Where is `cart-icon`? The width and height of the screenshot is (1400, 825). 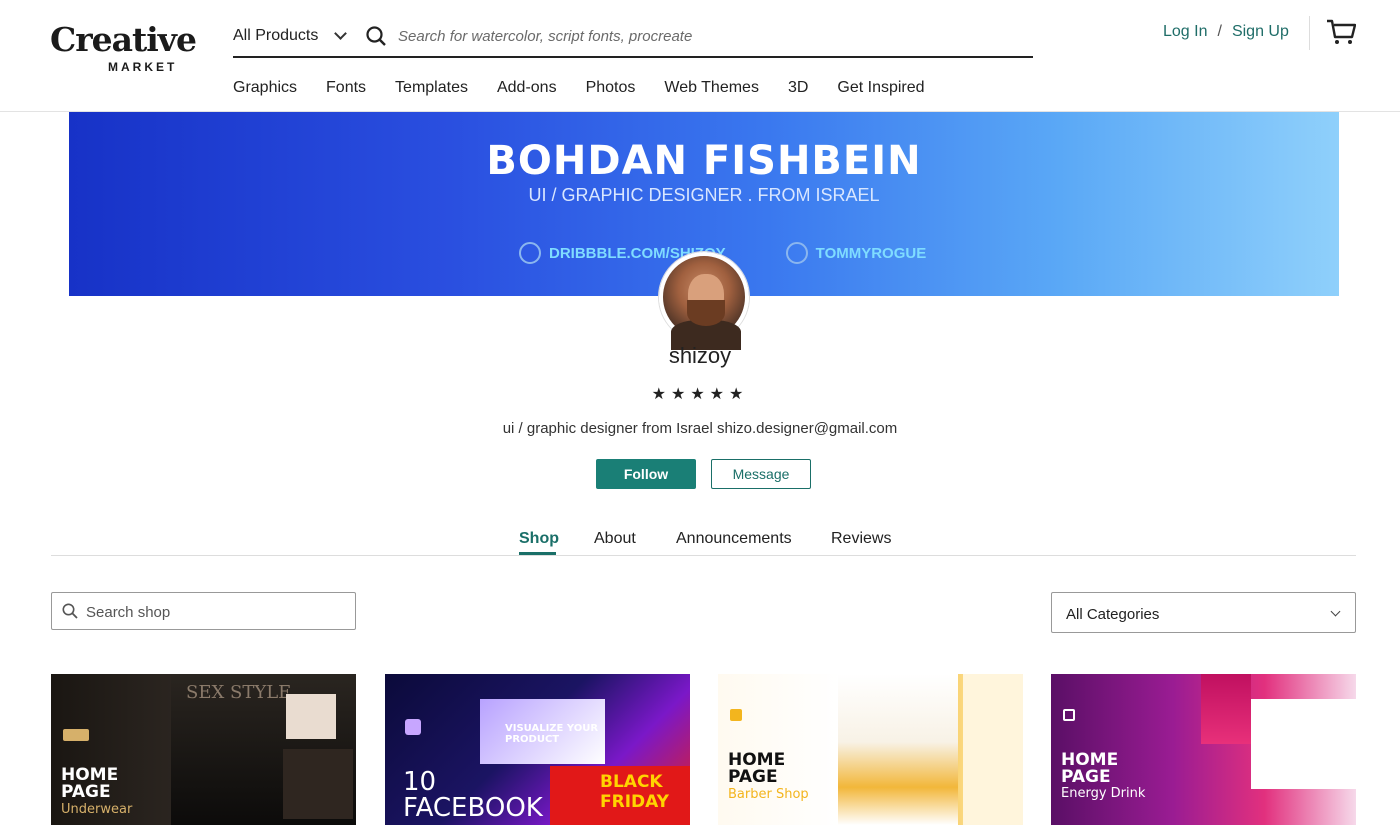
cart-icon is located at coordinates (1341, 32).